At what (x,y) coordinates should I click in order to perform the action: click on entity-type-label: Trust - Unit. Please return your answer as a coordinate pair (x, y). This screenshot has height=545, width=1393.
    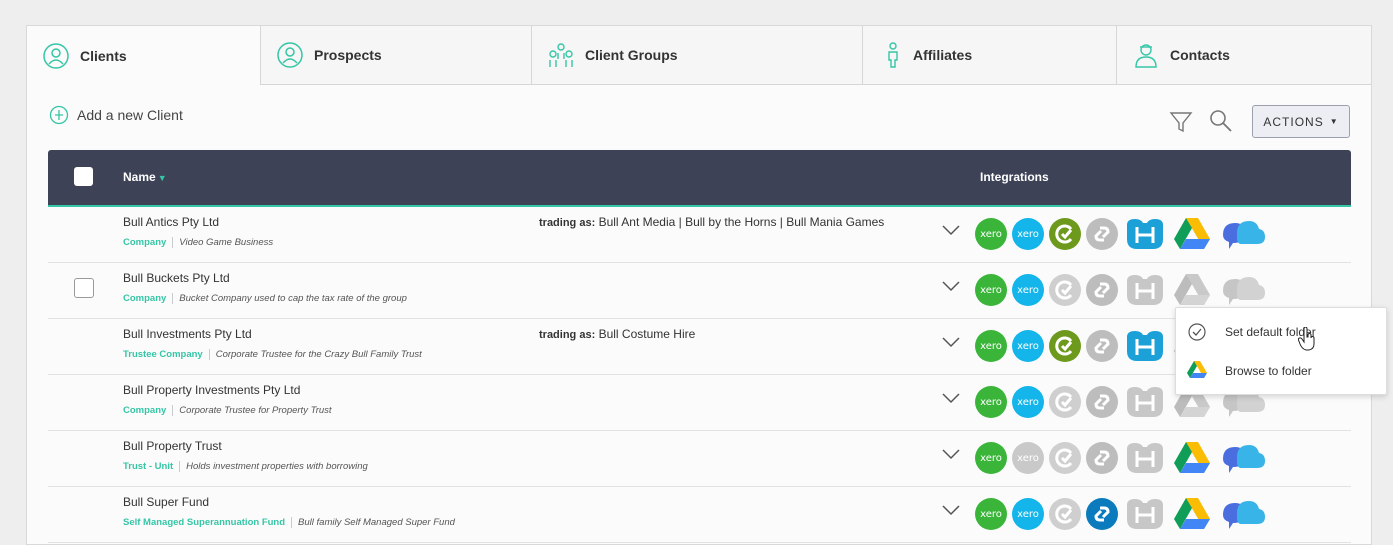
    Looking at the image, I should click on (148, 466).